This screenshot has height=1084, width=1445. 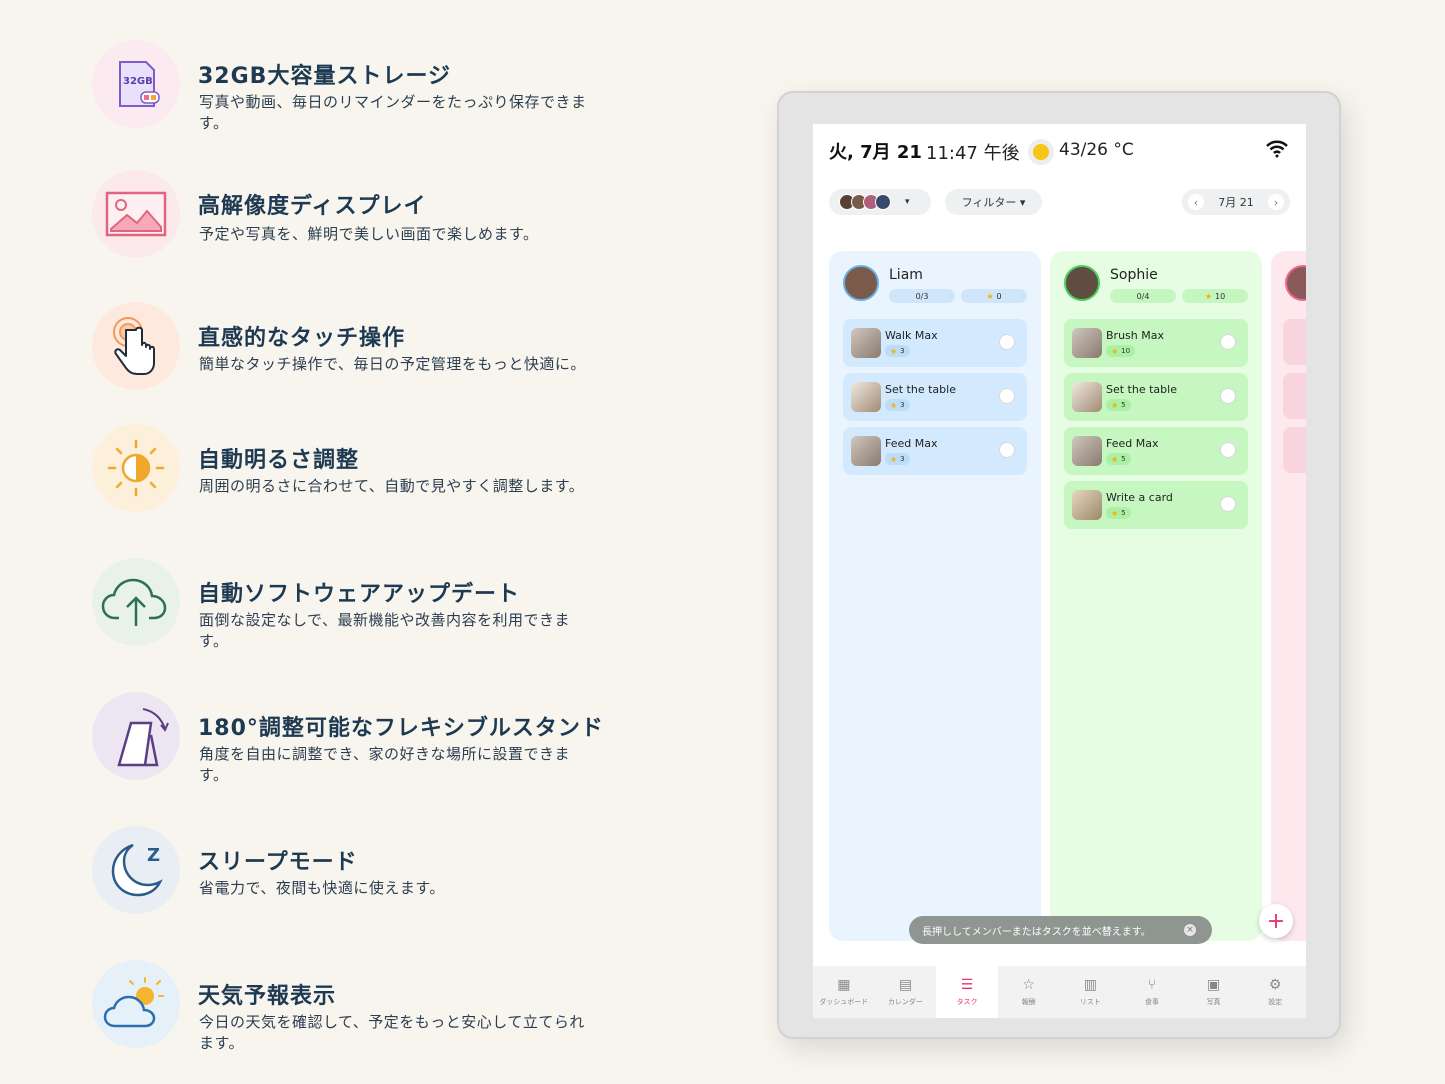 What do you see at coordinates (993, 202) in the screenshot?
I see `filter-button: フィルター ▾` at bounding box center [993, 202].